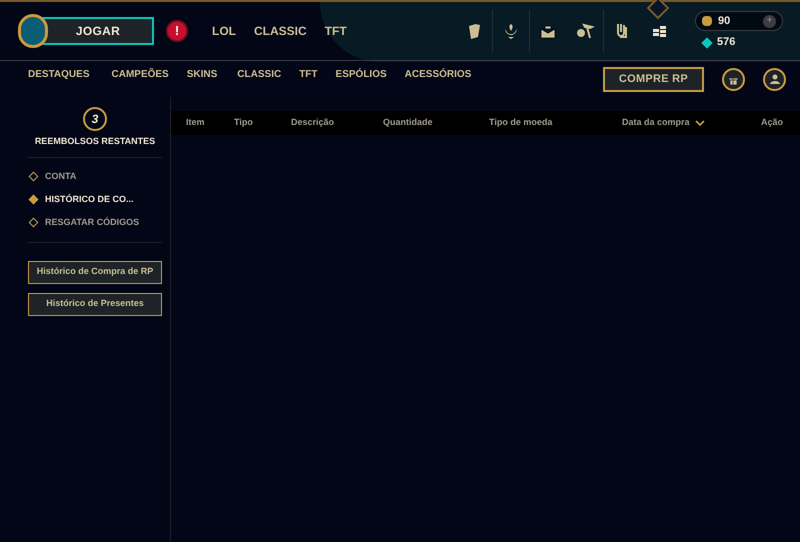 This screenshot has height=542, width=800. I want to click on nav-tab: CLASSIC, so click(259, 74).